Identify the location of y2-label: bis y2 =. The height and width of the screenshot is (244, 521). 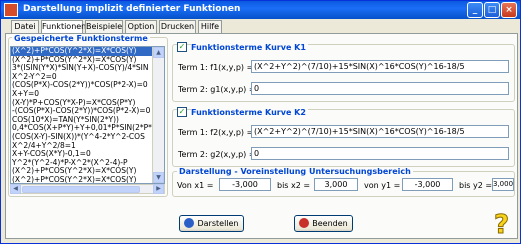
(476, 185).